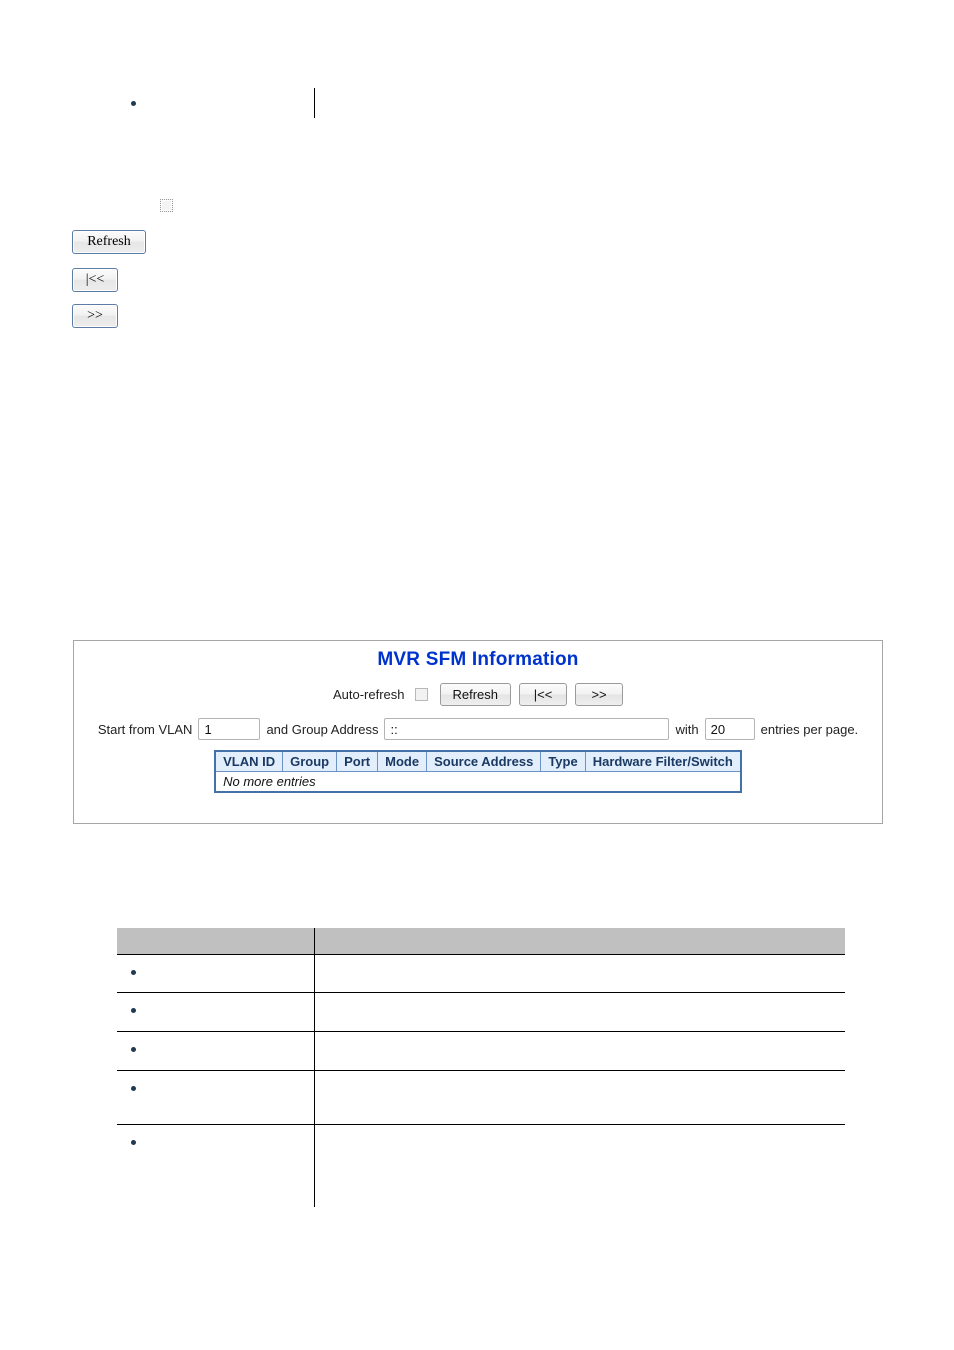 The width and height of the screenshot is (954, 1350). I want to click on with-label: with, so click(687, 729).